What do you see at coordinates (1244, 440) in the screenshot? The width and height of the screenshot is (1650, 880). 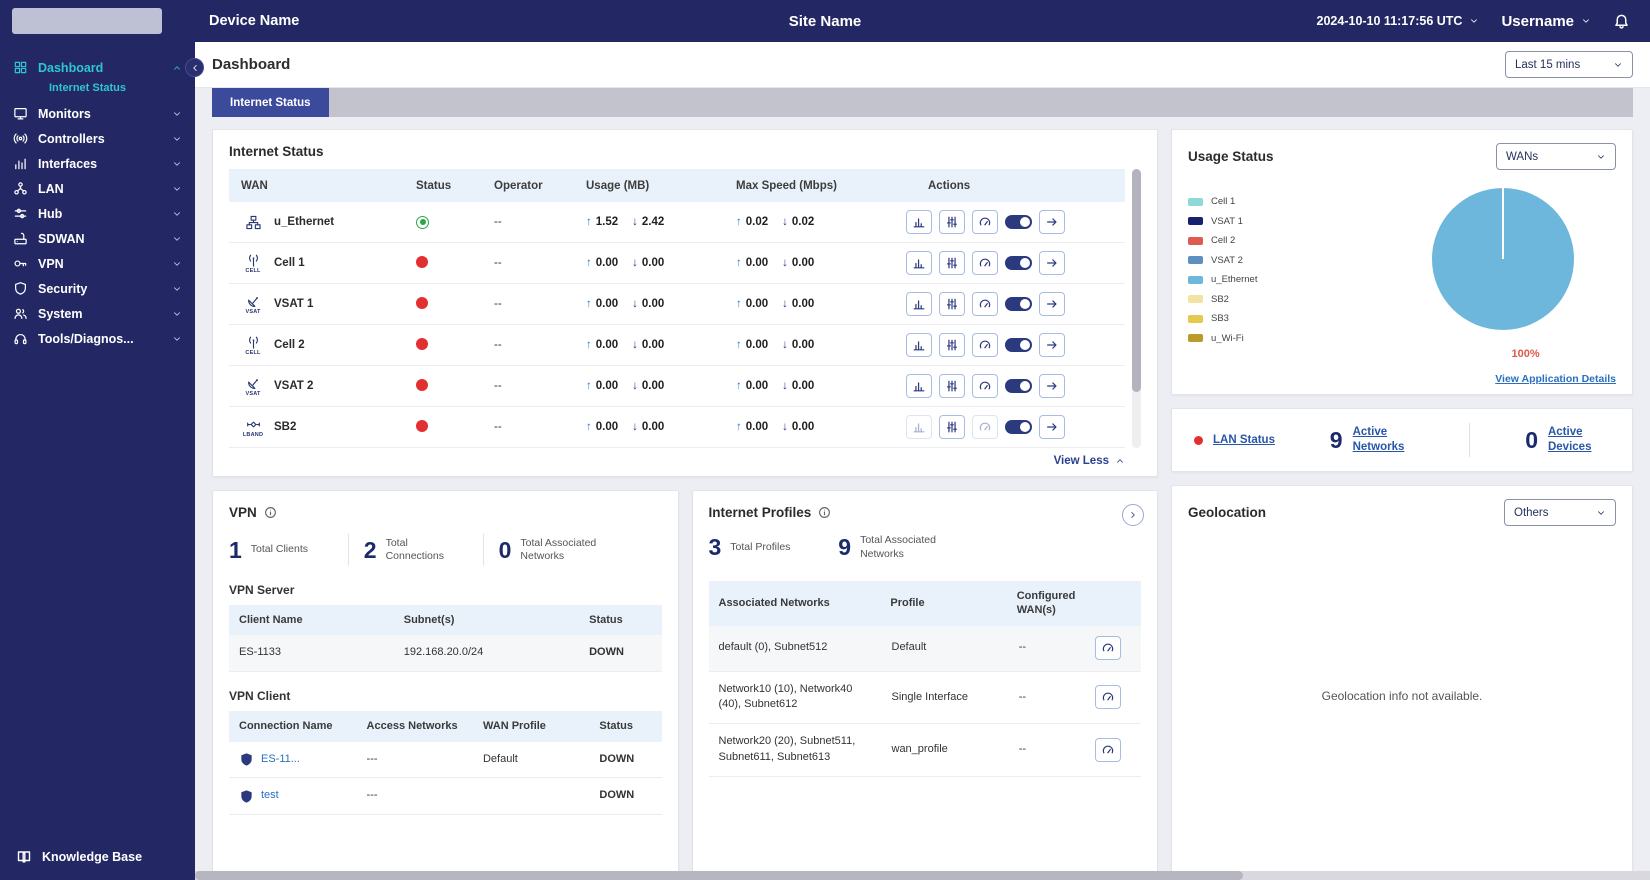 I see `lan-status-link: LAN Status` at bounding box center [1244, 440].